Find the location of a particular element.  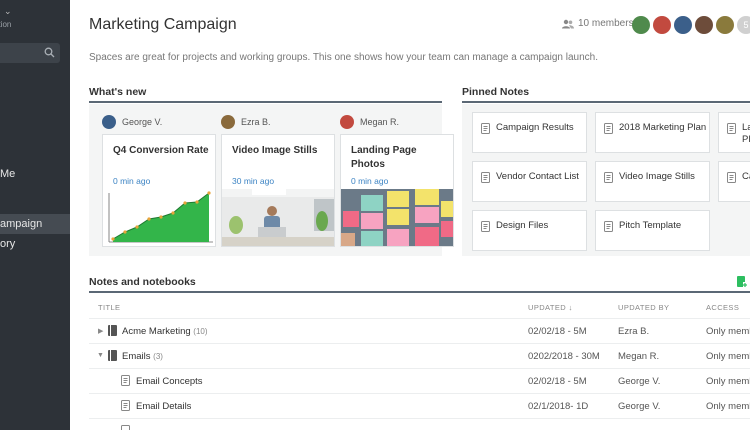

pinned-note-title: Campaign Results is located at coordinates (535, 127).